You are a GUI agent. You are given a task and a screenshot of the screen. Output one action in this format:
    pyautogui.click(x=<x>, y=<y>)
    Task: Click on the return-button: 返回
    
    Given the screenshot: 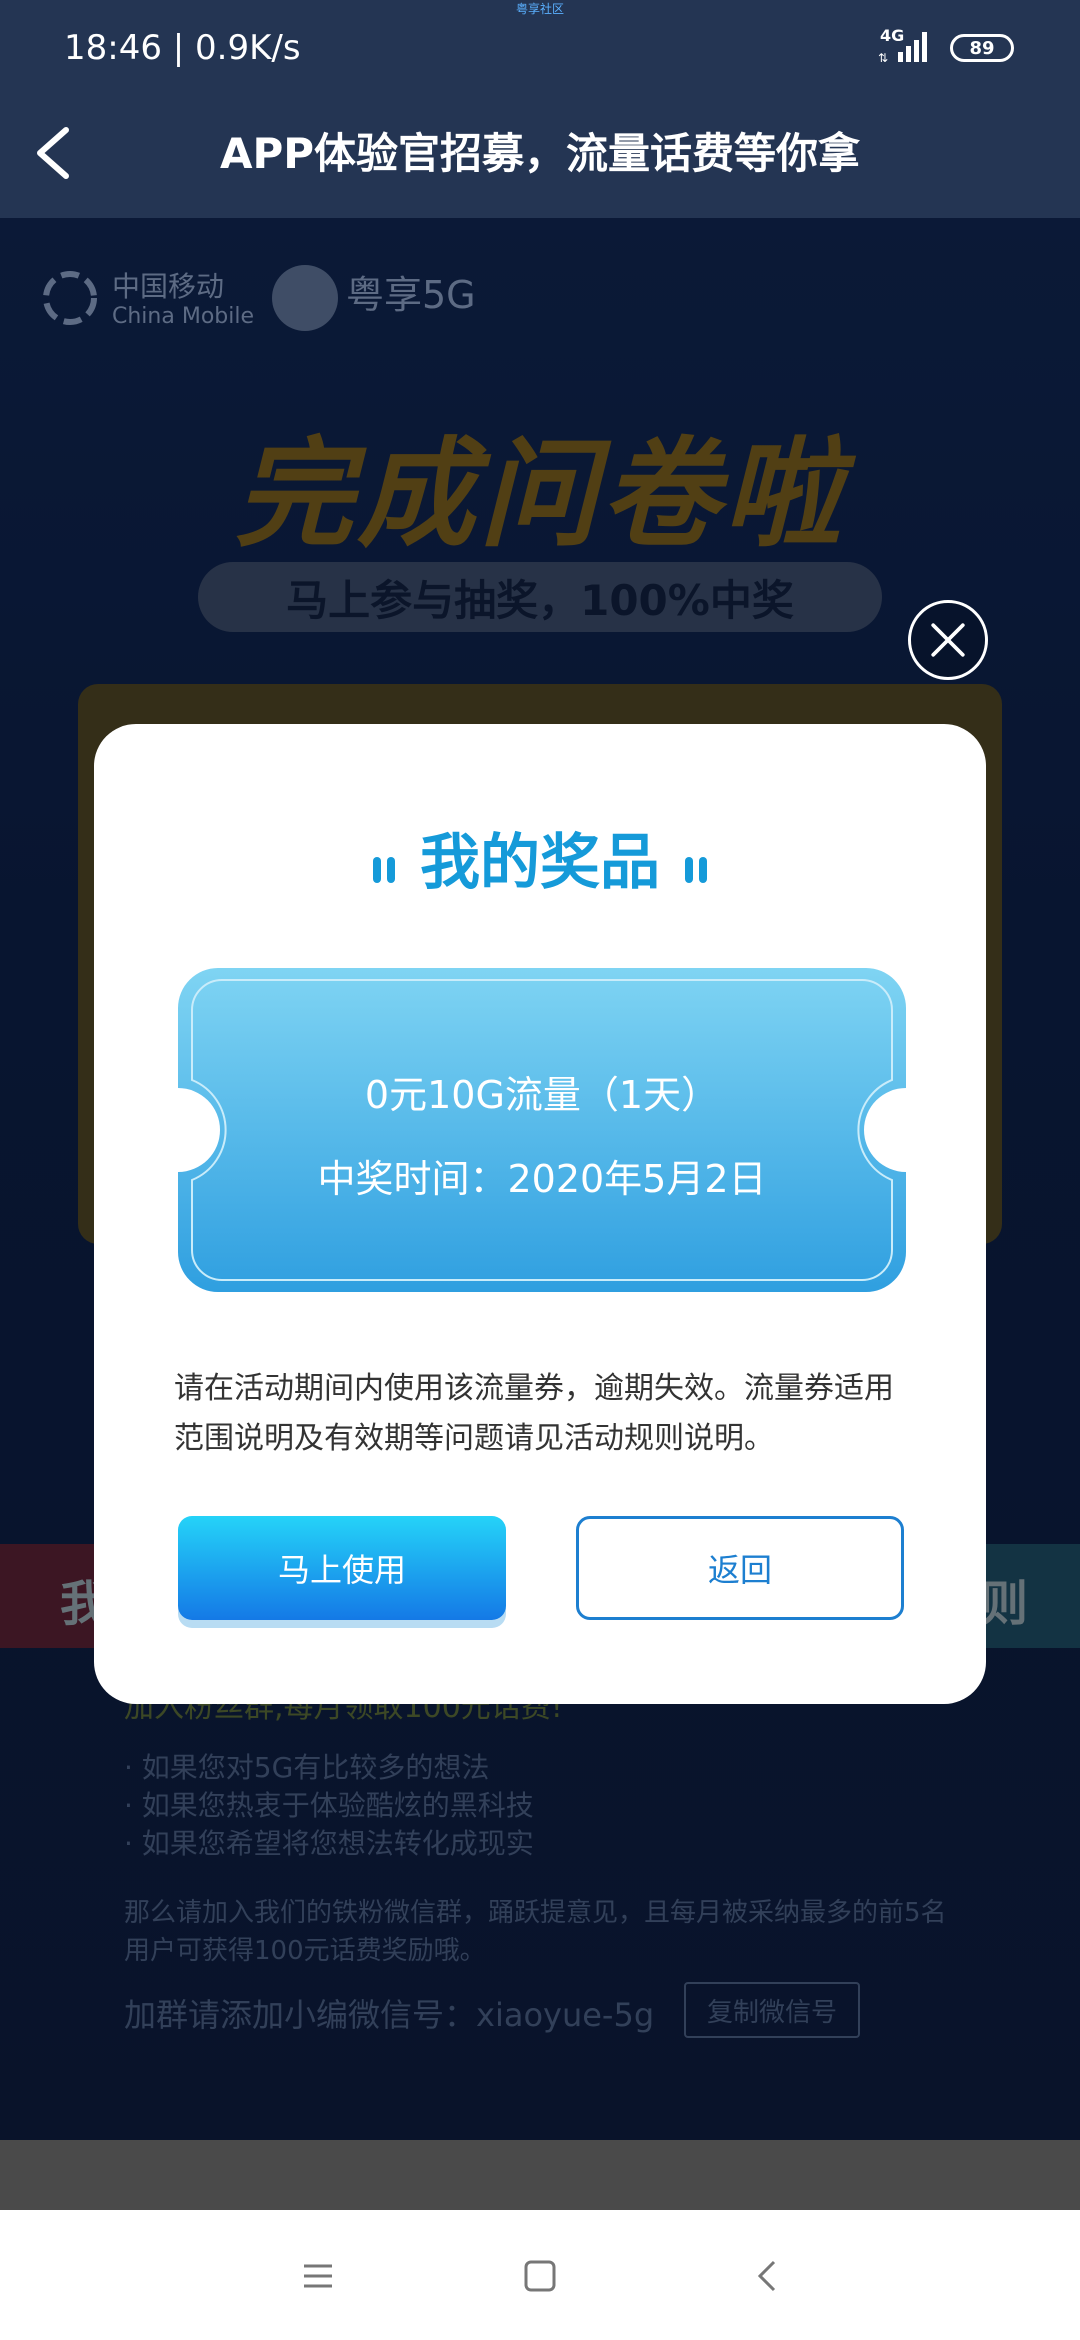 What is the action you would take?
    pyautogui.click(x=740, y=1568)
    